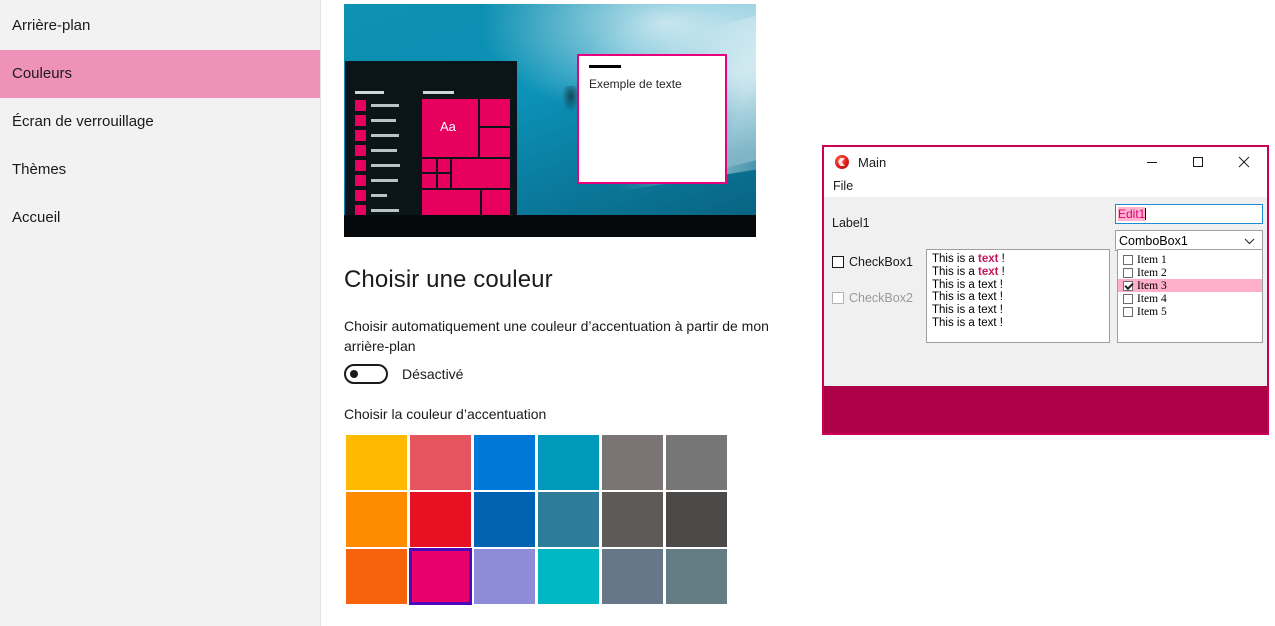 This screenshot has height=626, width=1275. I want to click on window-statusbar, so click(1045, 409).